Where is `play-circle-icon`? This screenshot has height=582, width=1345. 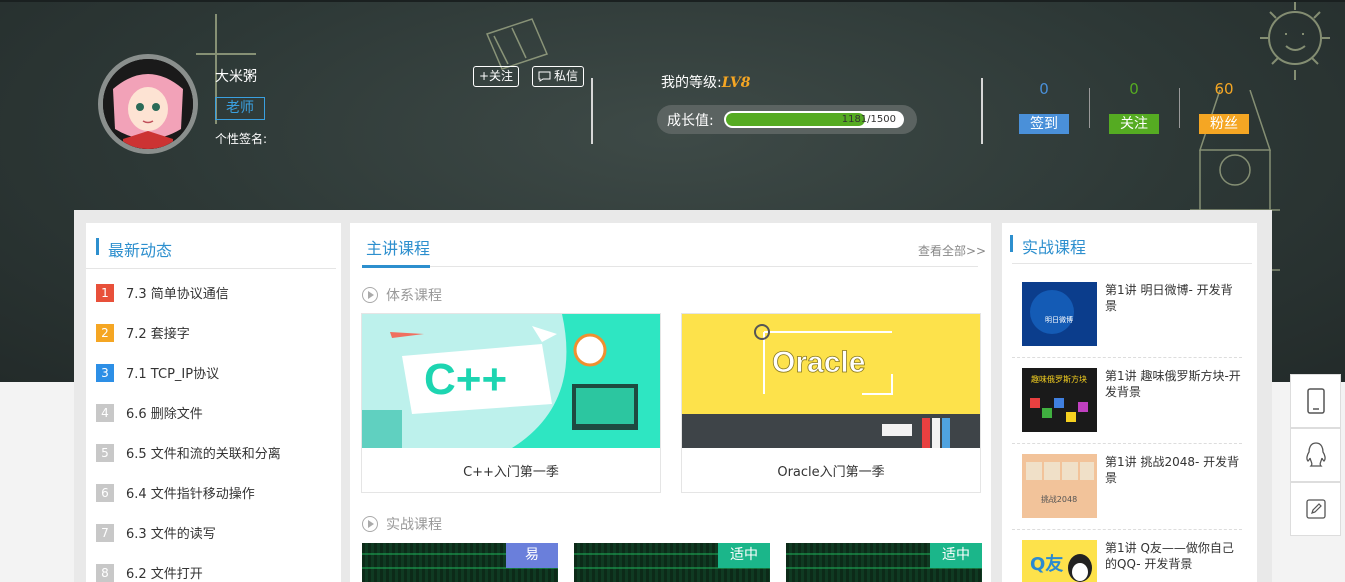 play-circle-icon is located at coordinates (370, 524).